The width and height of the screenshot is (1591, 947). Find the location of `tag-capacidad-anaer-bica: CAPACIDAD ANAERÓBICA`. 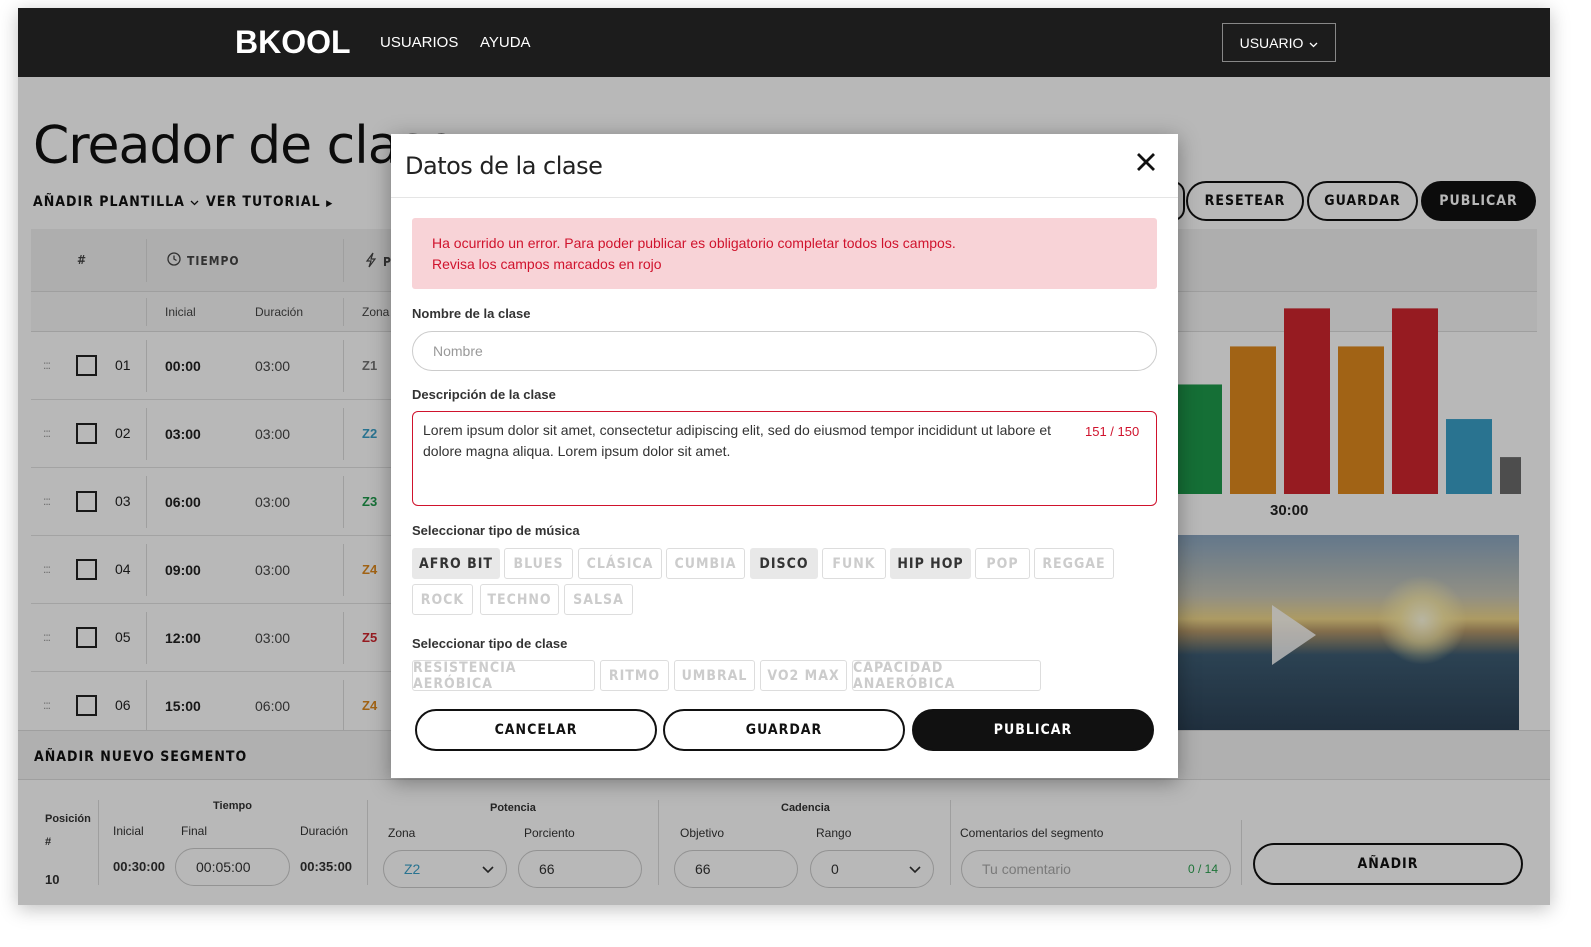

tag-capacidad-anaer-bica: CAPACIDAD ANAERÓBICA is located at coordinates (946, 676).